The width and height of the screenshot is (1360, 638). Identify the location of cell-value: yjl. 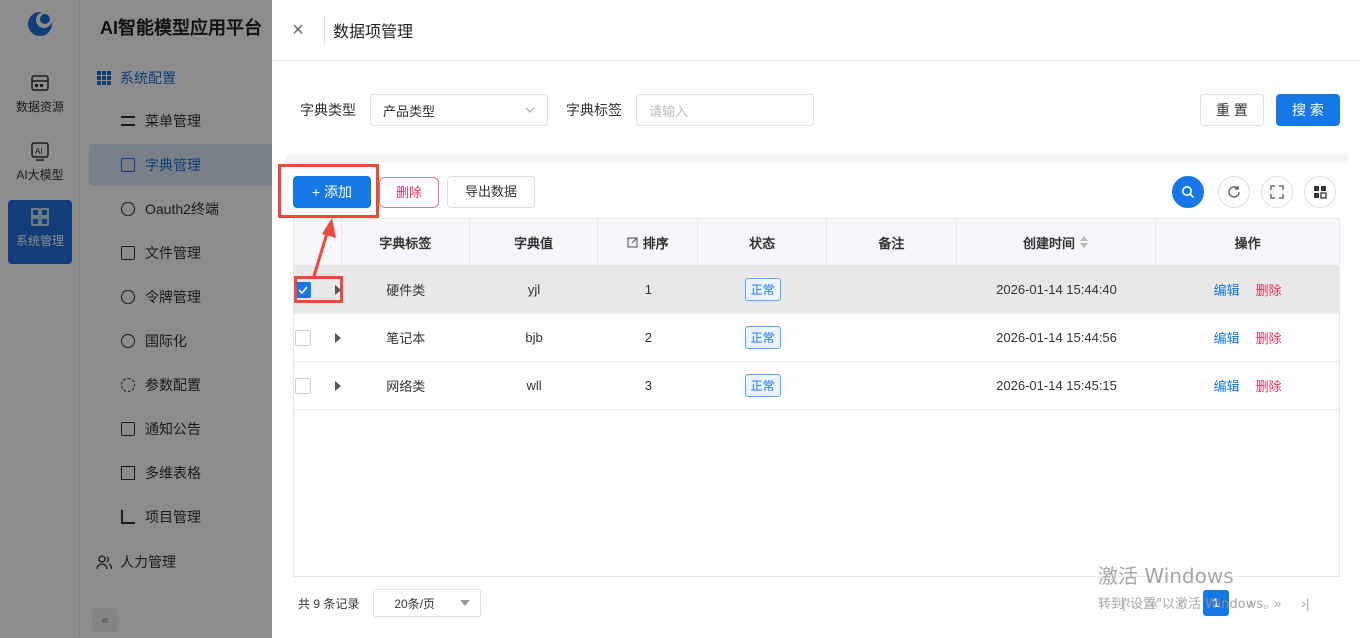
(534, 289).